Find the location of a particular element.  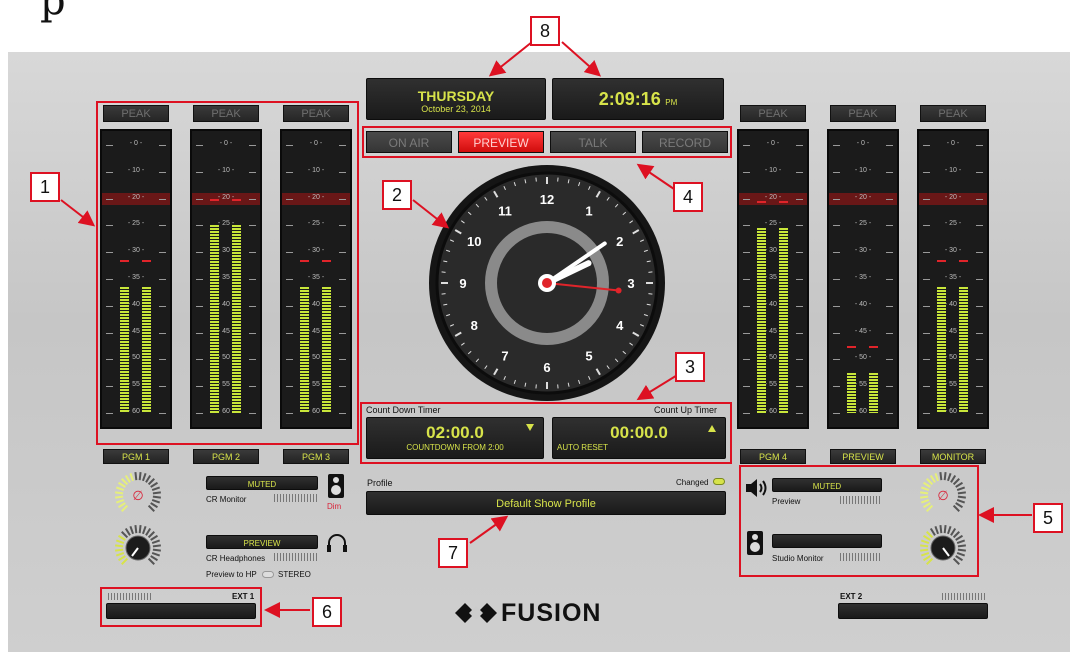

cr-monitor-label: CR Monitor is located at coordinates (226, 499).